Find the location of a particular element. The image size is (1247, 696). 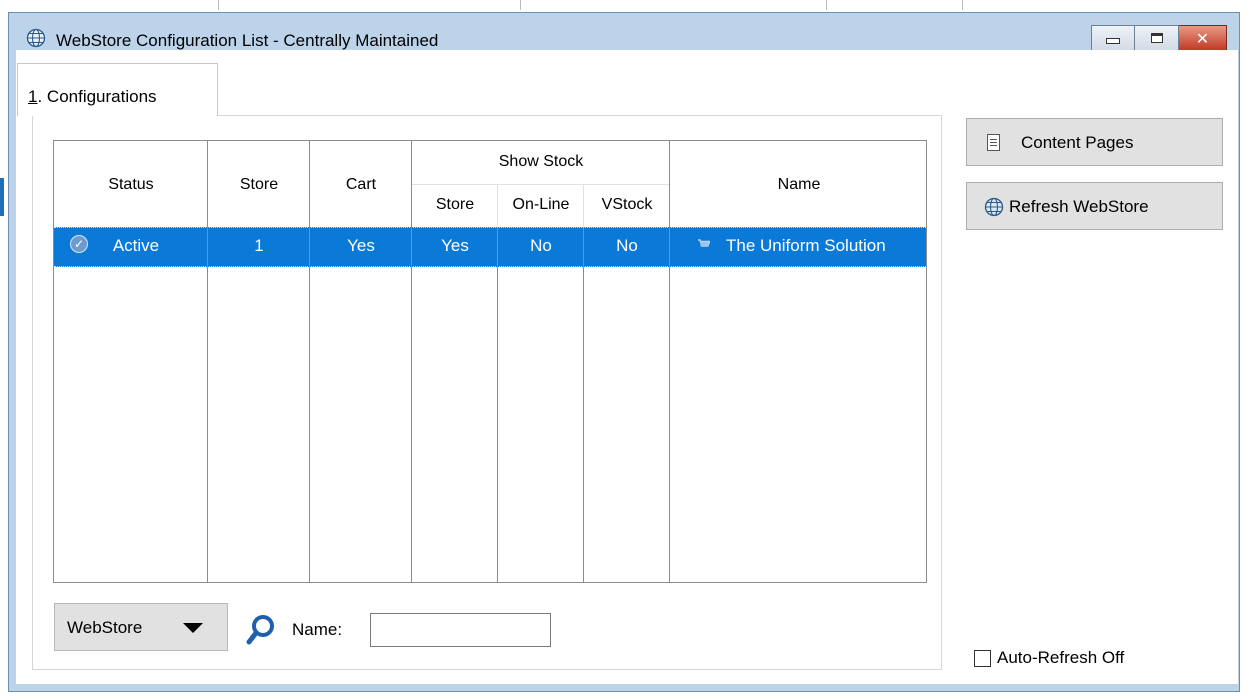

tab-configurations: 1. Configurations is located at coordinates (117, 89).